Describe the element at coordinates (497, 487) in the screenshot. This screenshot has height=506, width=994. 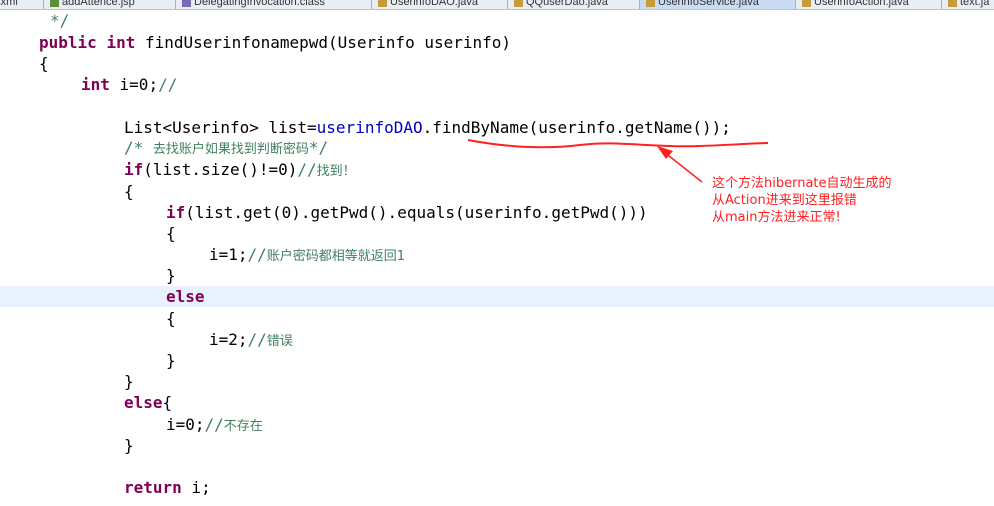
I see `code-line: return i;` at that location.